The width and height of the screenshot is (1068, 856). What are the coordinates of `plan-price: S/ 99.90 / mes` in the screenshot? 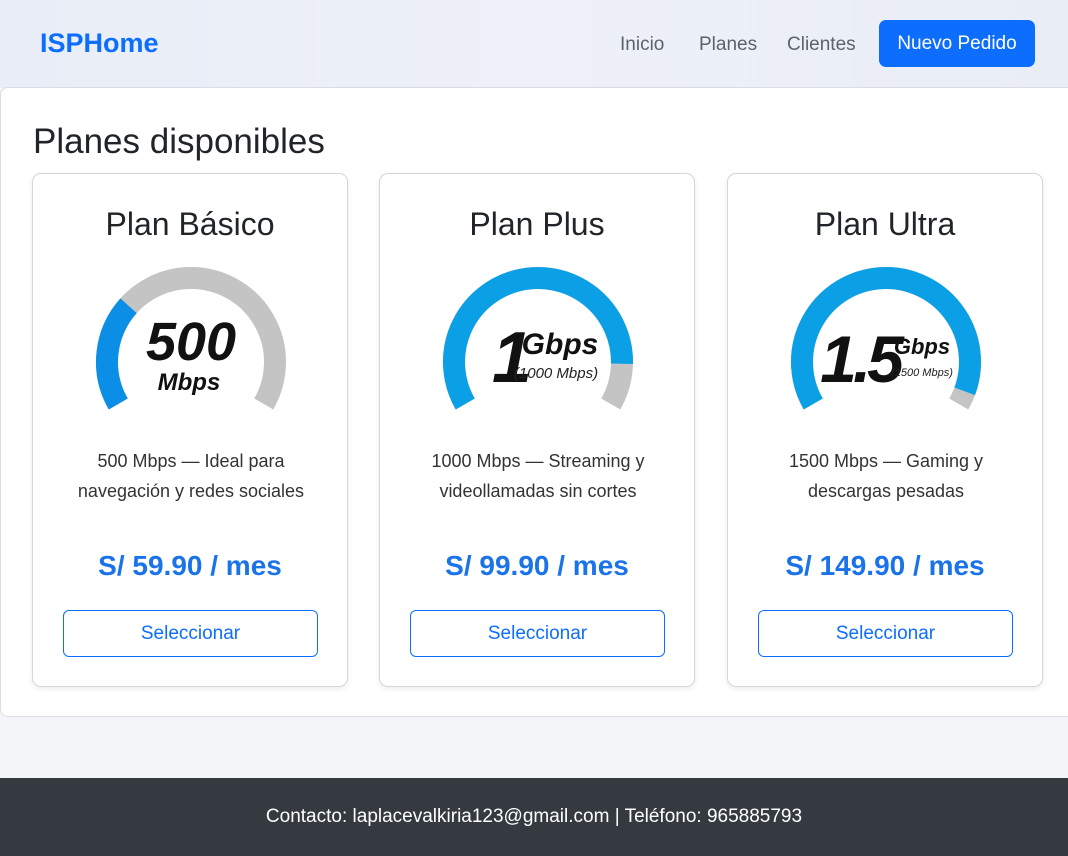 It's located at (537, 565).